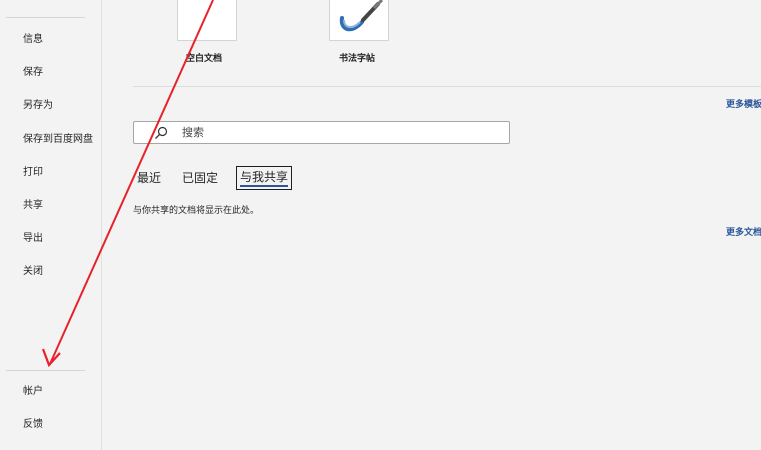  I want to click on search-input, so click(332, 132).